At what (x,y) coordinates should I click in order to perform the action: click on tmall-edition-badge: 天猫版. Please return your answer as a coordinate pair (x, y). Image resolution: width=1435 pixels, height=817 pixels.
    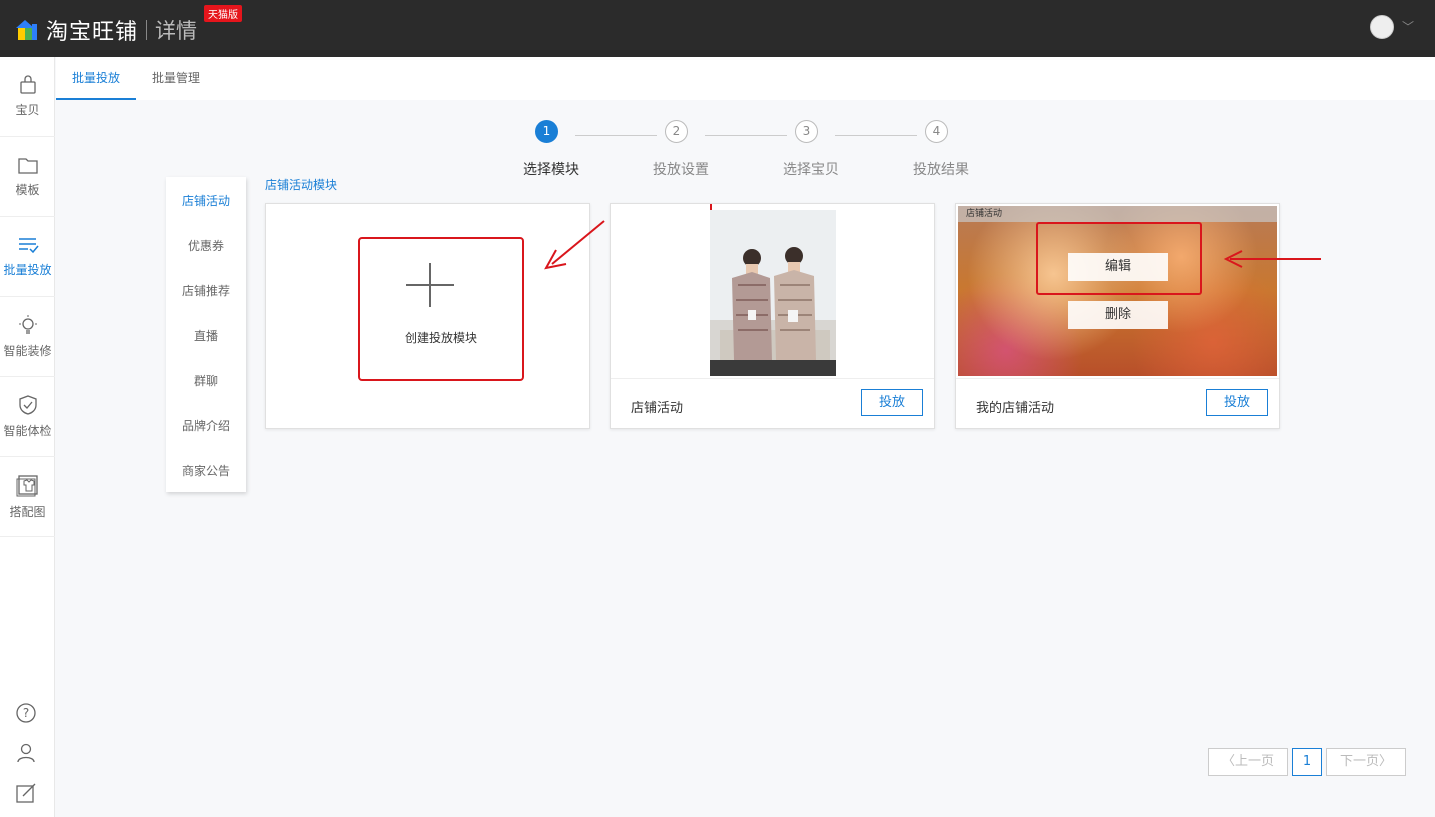
    Looking at the image, I should click on (223, 13).